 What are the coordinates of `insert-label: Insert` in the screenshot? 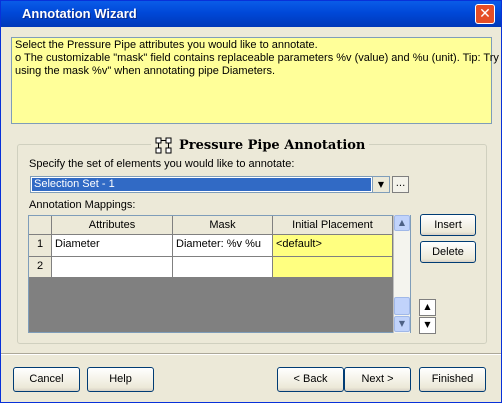 It's located at (448, 225).